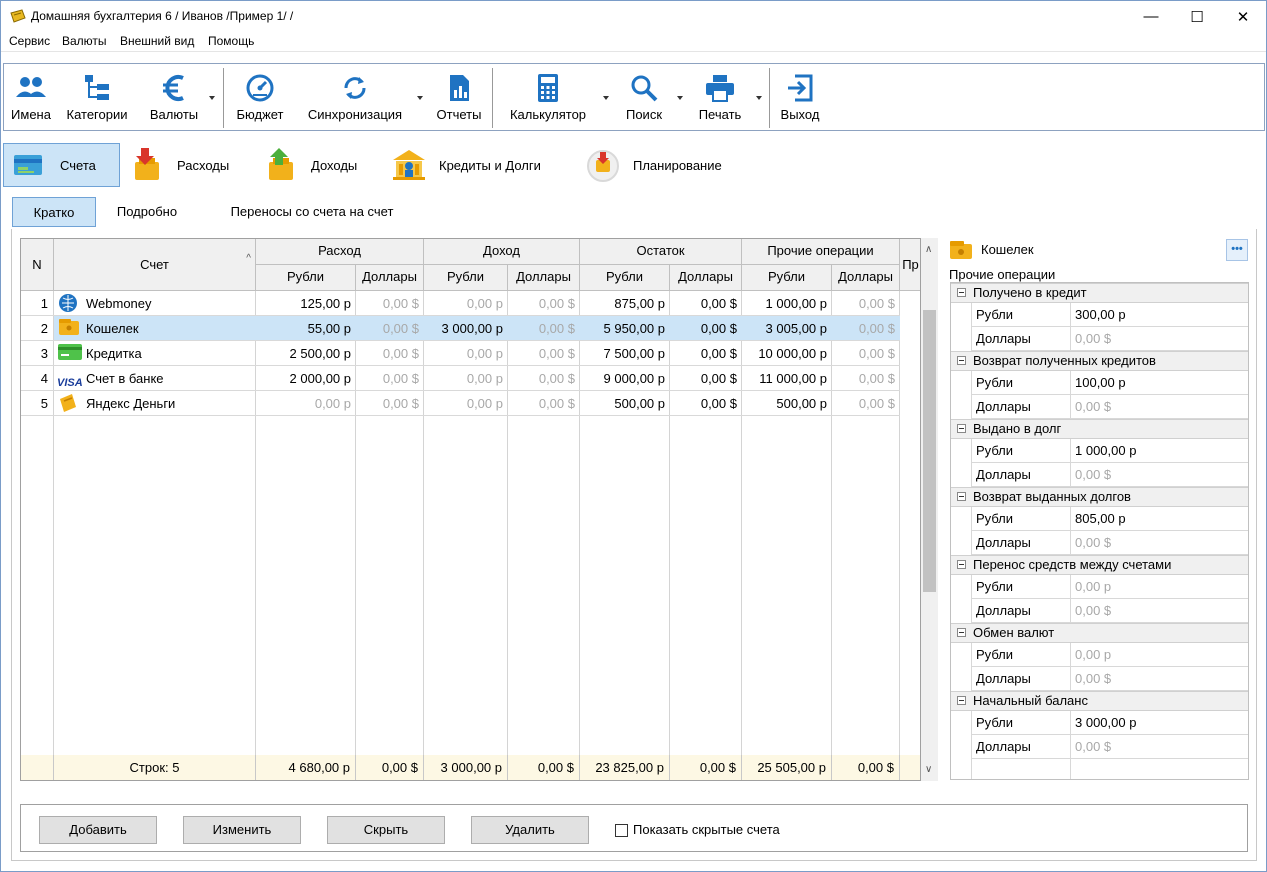  Describe the element at coordinates (54, 212) in the screenshot. I see `tab-brief: Кратко` at that location.